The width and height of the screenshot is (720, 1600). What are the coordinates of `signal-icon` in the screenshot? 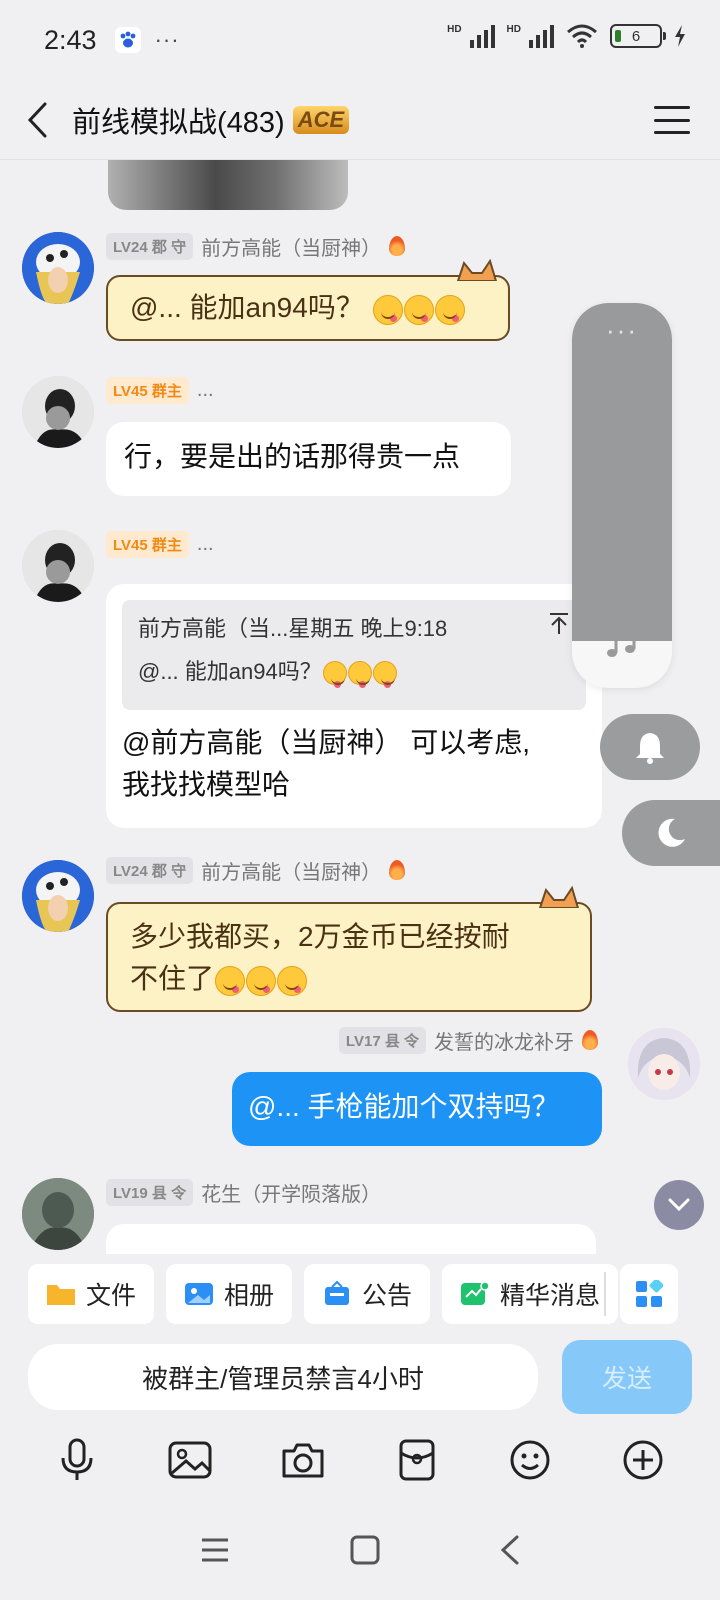 It's located at (482, 36).